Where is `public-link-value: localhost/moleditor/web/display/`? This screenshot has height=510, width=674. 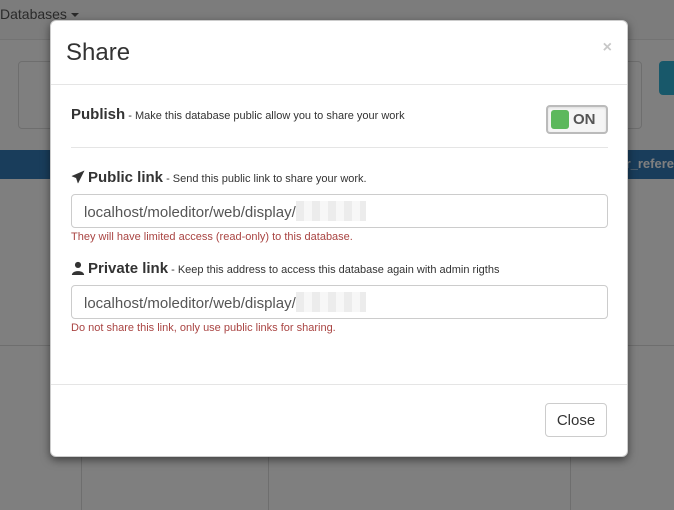 public-link-value: localhost/moleditor/web/display/ is located at coordinates (190, 212).